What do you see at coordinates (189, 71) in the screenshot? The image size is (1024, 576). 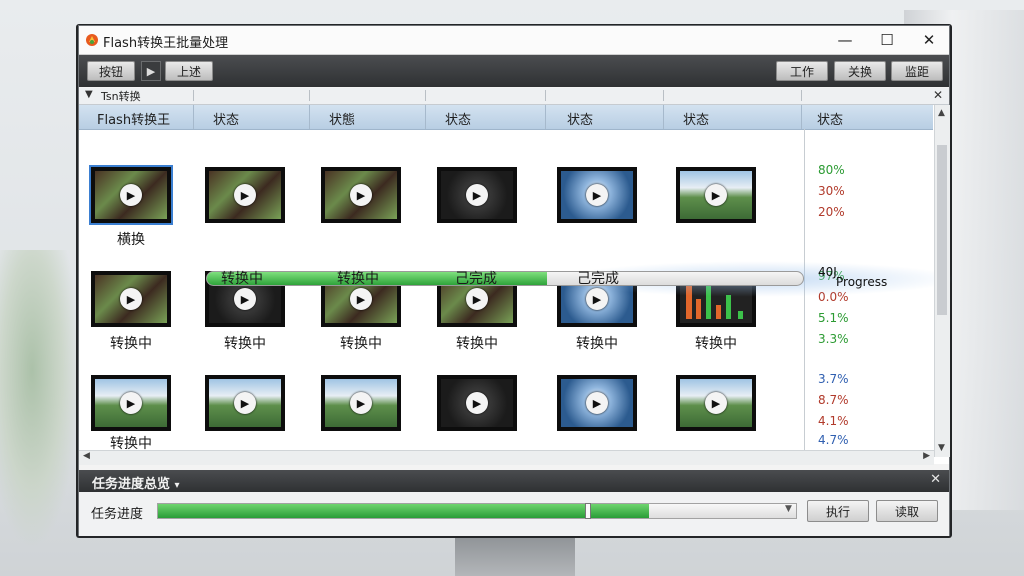 I see `toolbar-button-2: 上述` at bounding box center [189, 71].